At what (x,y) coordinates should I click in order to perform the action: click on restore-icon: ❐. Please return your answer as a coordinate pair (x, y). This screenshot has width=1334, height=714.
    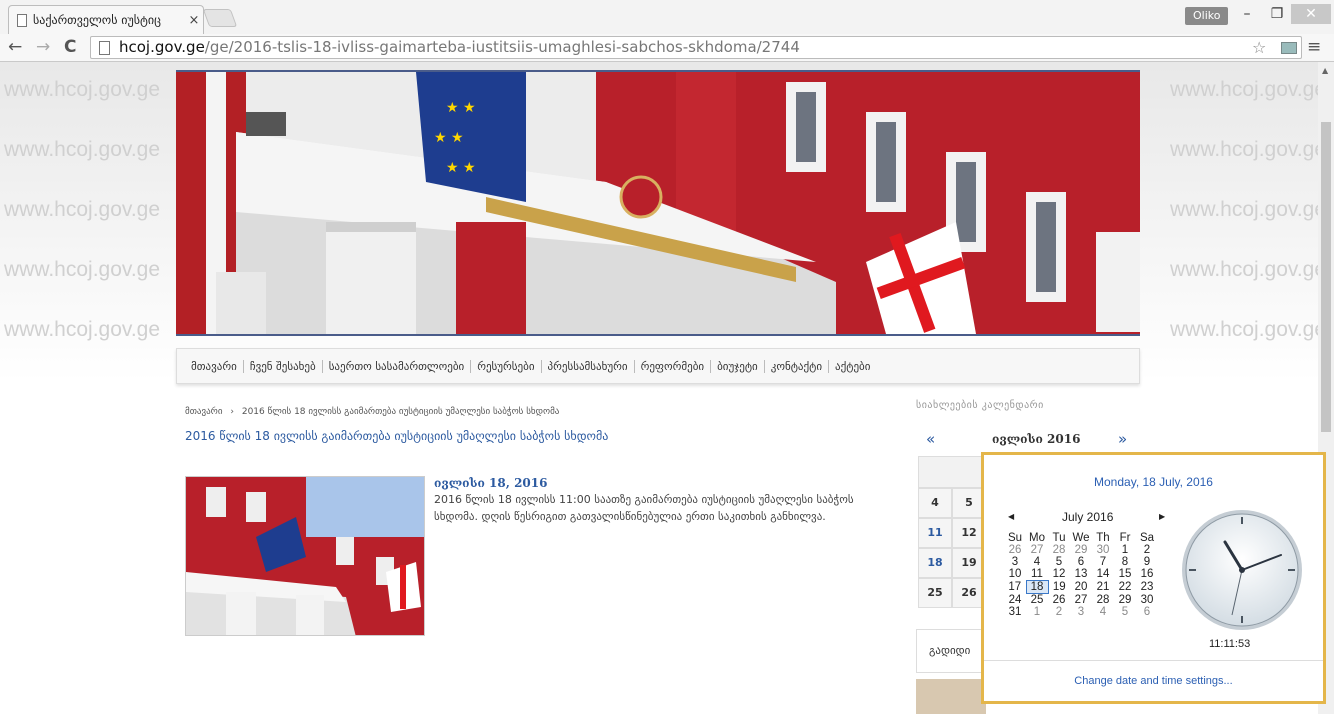
    Looking at the image, I should click on (1277, 14).